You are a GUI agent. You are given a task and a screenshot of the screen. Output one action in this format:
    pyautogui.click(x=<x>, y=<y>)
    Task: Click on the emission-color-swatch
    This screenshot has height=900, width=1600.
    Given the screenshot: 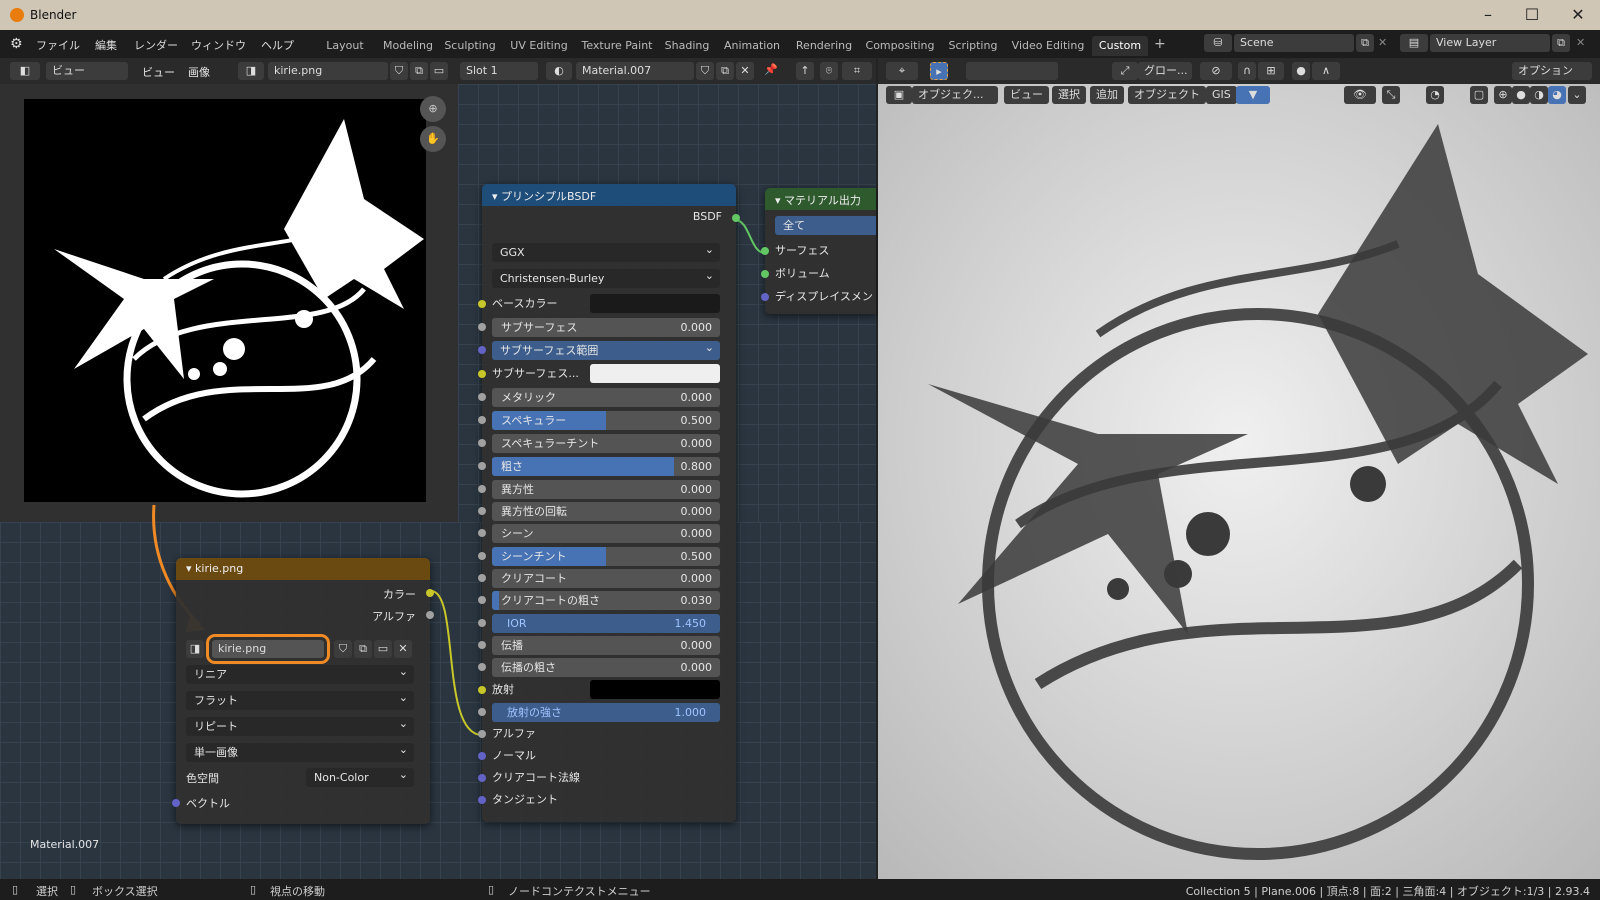 What is the action you would take?
    pyautogui.click(x=655, y=689)
    